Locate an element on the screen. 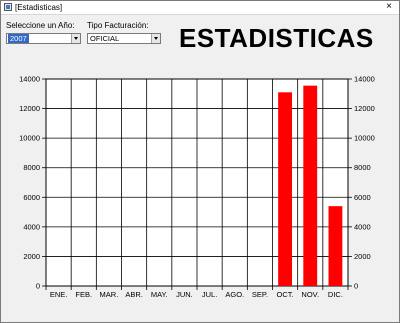  y-tick-label-right: 14000 is located at coordinates (364, 79).